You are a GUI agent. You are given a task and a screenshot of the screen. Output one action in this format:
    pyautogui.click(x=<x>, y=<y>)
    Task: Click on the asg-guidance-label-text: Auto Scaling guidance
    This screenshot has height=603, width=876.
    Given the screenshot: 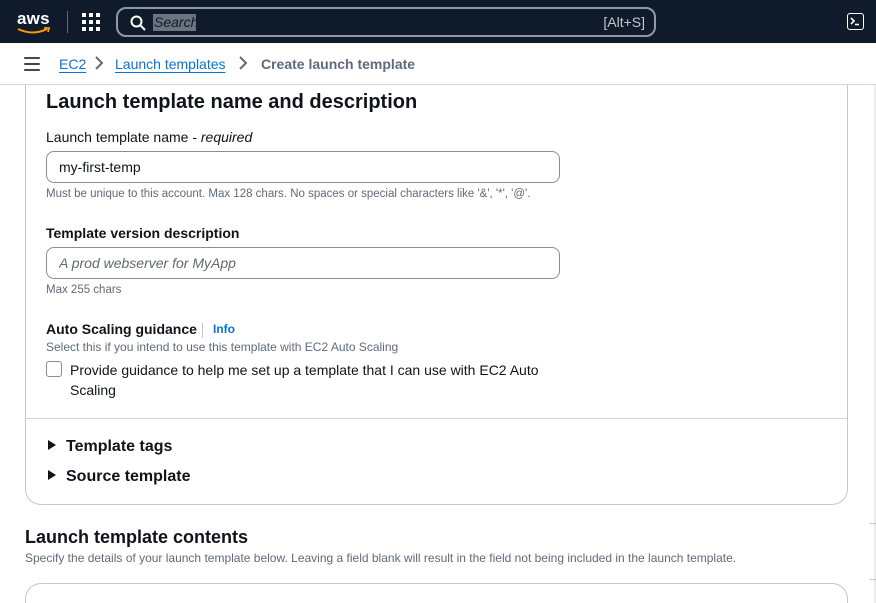 What is the action you would take?
    pyautogui.click(x=121, y=329)
    